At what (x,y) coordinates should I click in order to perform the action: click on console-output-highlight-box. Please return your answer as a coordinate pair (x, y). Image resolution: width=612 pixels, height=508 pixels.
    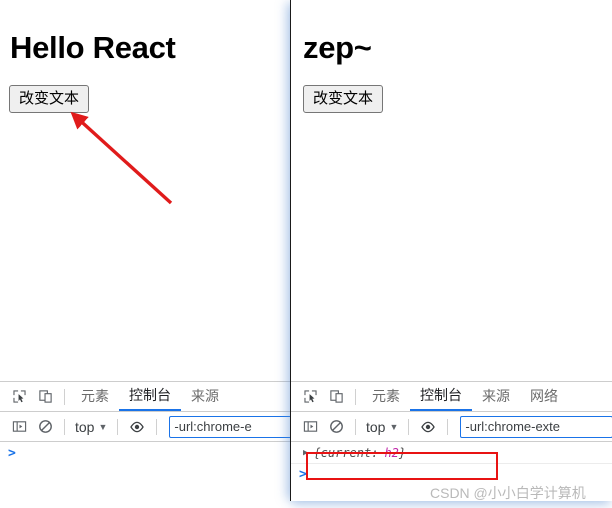
    Looking at the image, I should click on (402, 466).